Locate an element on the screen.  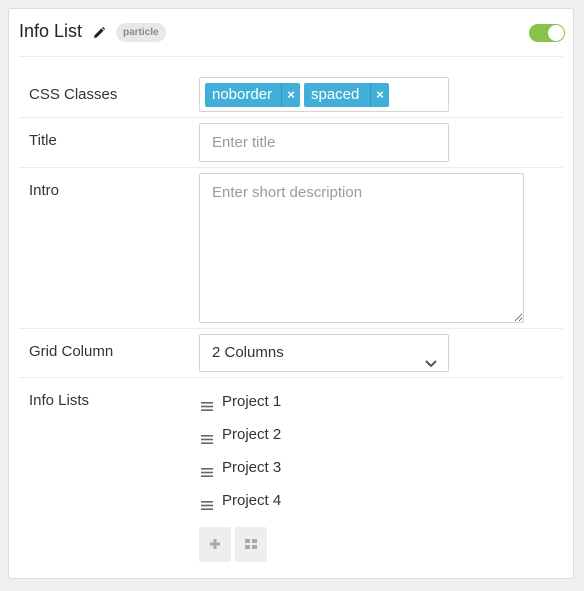
panel-header: Info List particle is located at coordinates (291, 33).